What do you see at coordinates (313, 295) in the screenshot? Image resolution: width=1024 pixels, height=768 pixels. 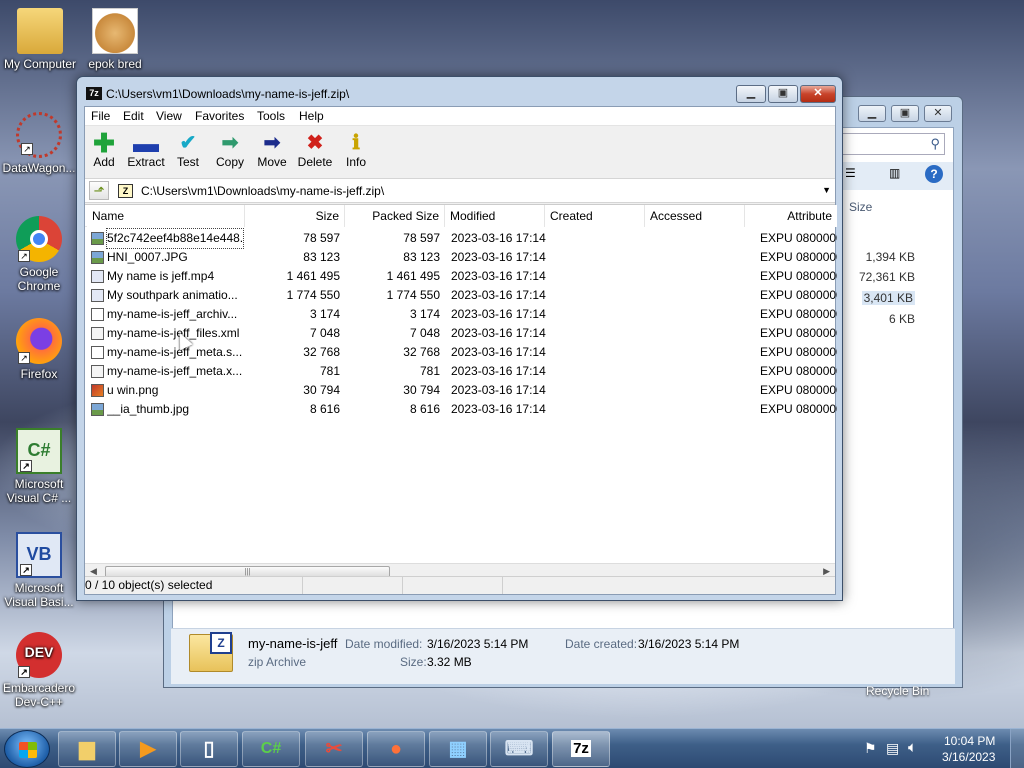 I see `file-size: 1 774 550` at bounding box center [313, 295].